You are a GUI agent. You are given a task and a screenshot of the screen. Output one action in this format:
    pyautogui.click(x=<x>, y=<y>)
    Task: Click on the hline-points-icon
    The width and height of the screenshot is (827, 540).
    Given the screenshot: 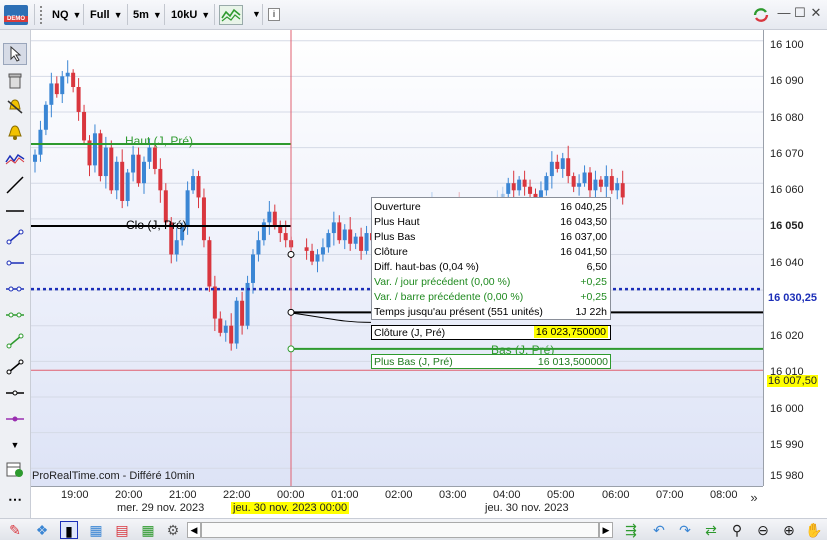 What is the action you would take?
    pyautogui.click(x=15, y=289)
    